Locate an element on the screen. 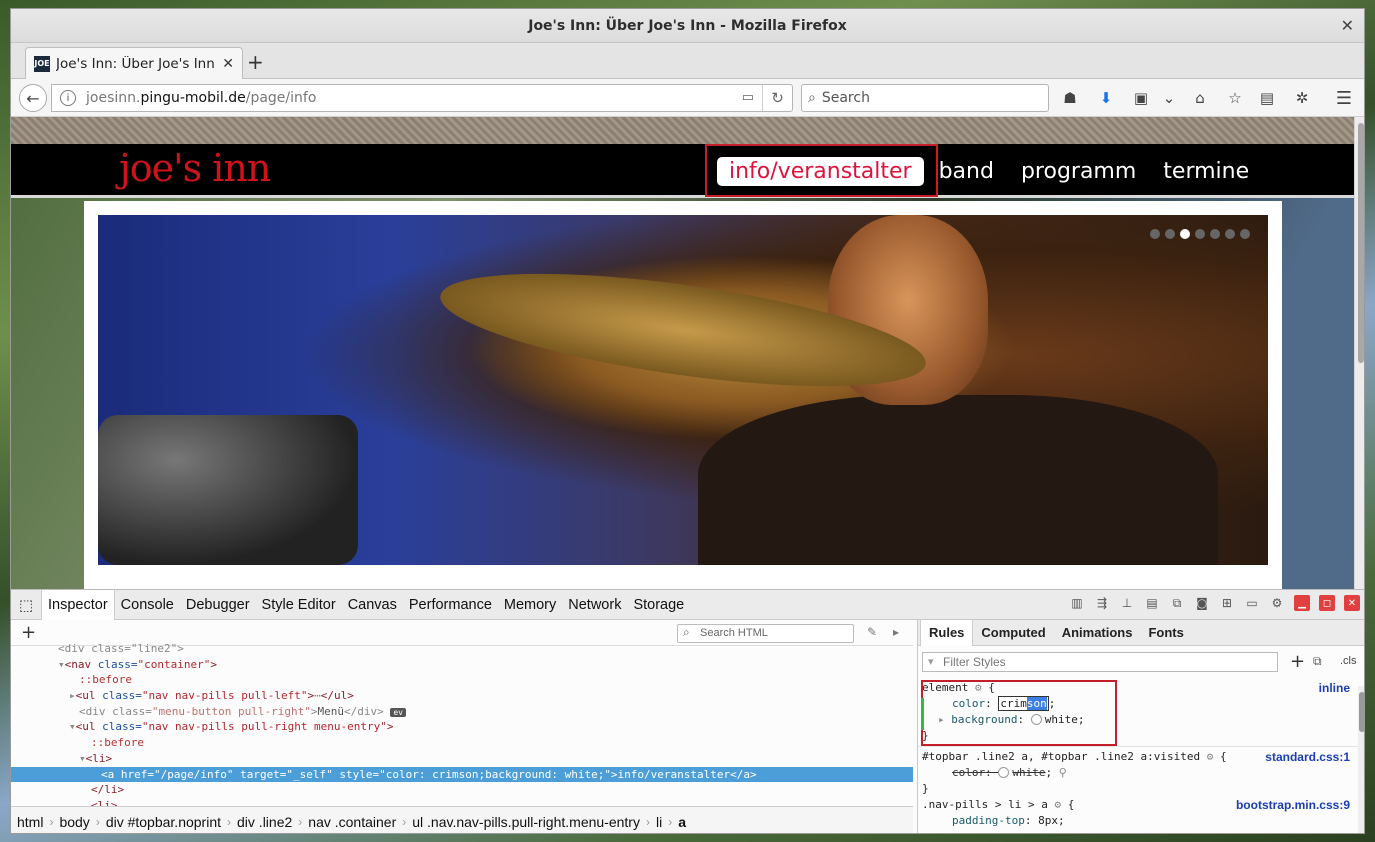 The image size is (1375, 842). add-rule-icon: + is located at coordinates (1297, 661).